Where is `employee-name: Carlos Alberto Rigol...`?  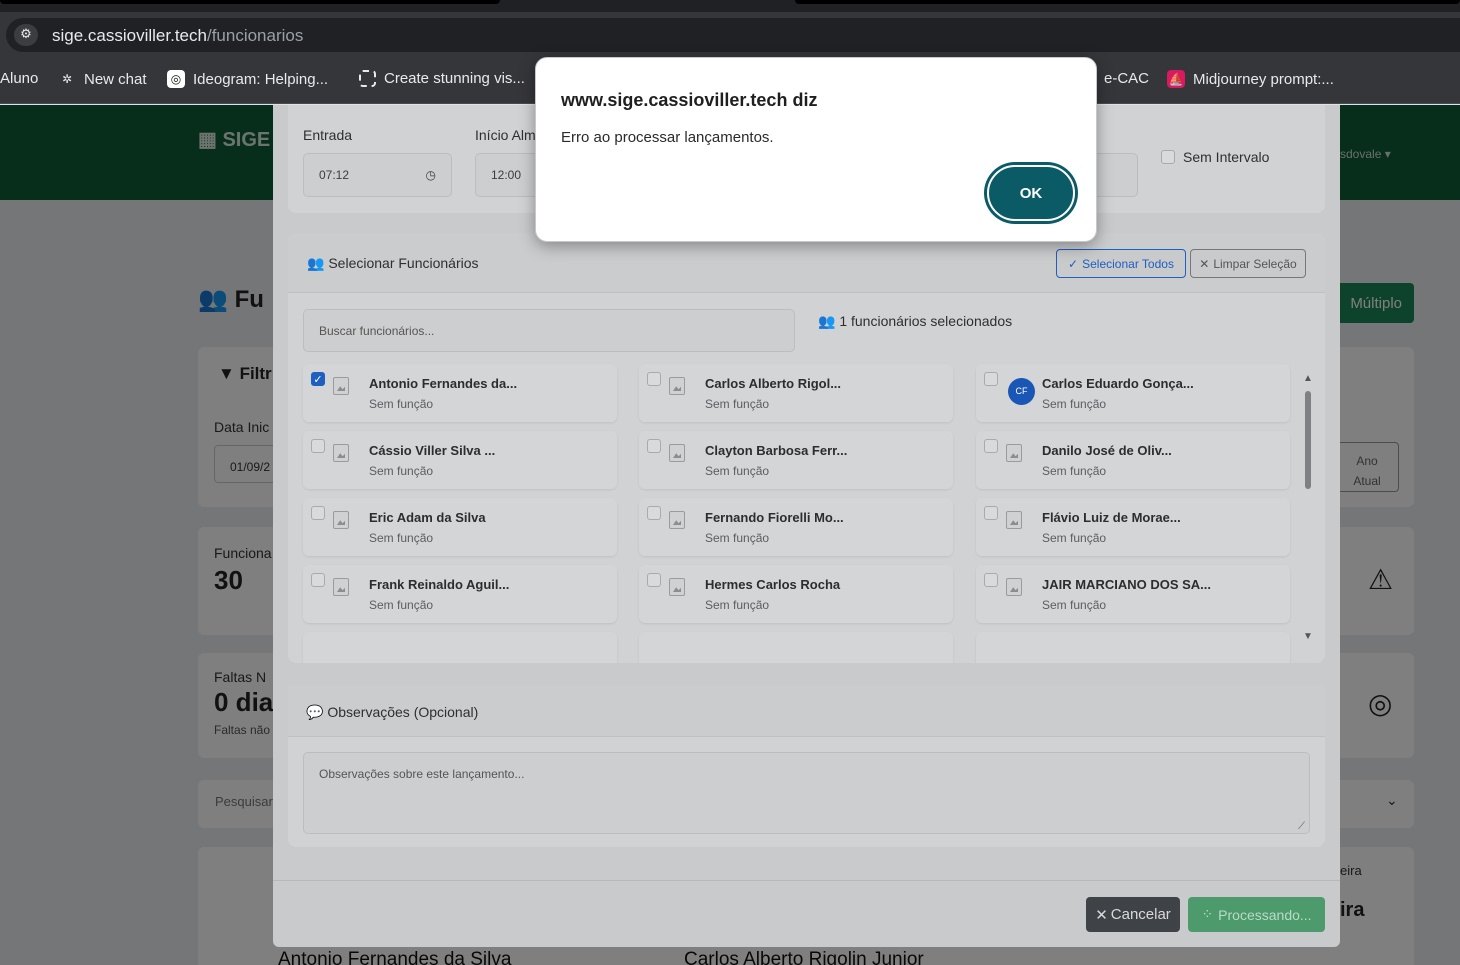
employee-name: Carlos Alberto Rigol... is located at coordinates (773, 383).